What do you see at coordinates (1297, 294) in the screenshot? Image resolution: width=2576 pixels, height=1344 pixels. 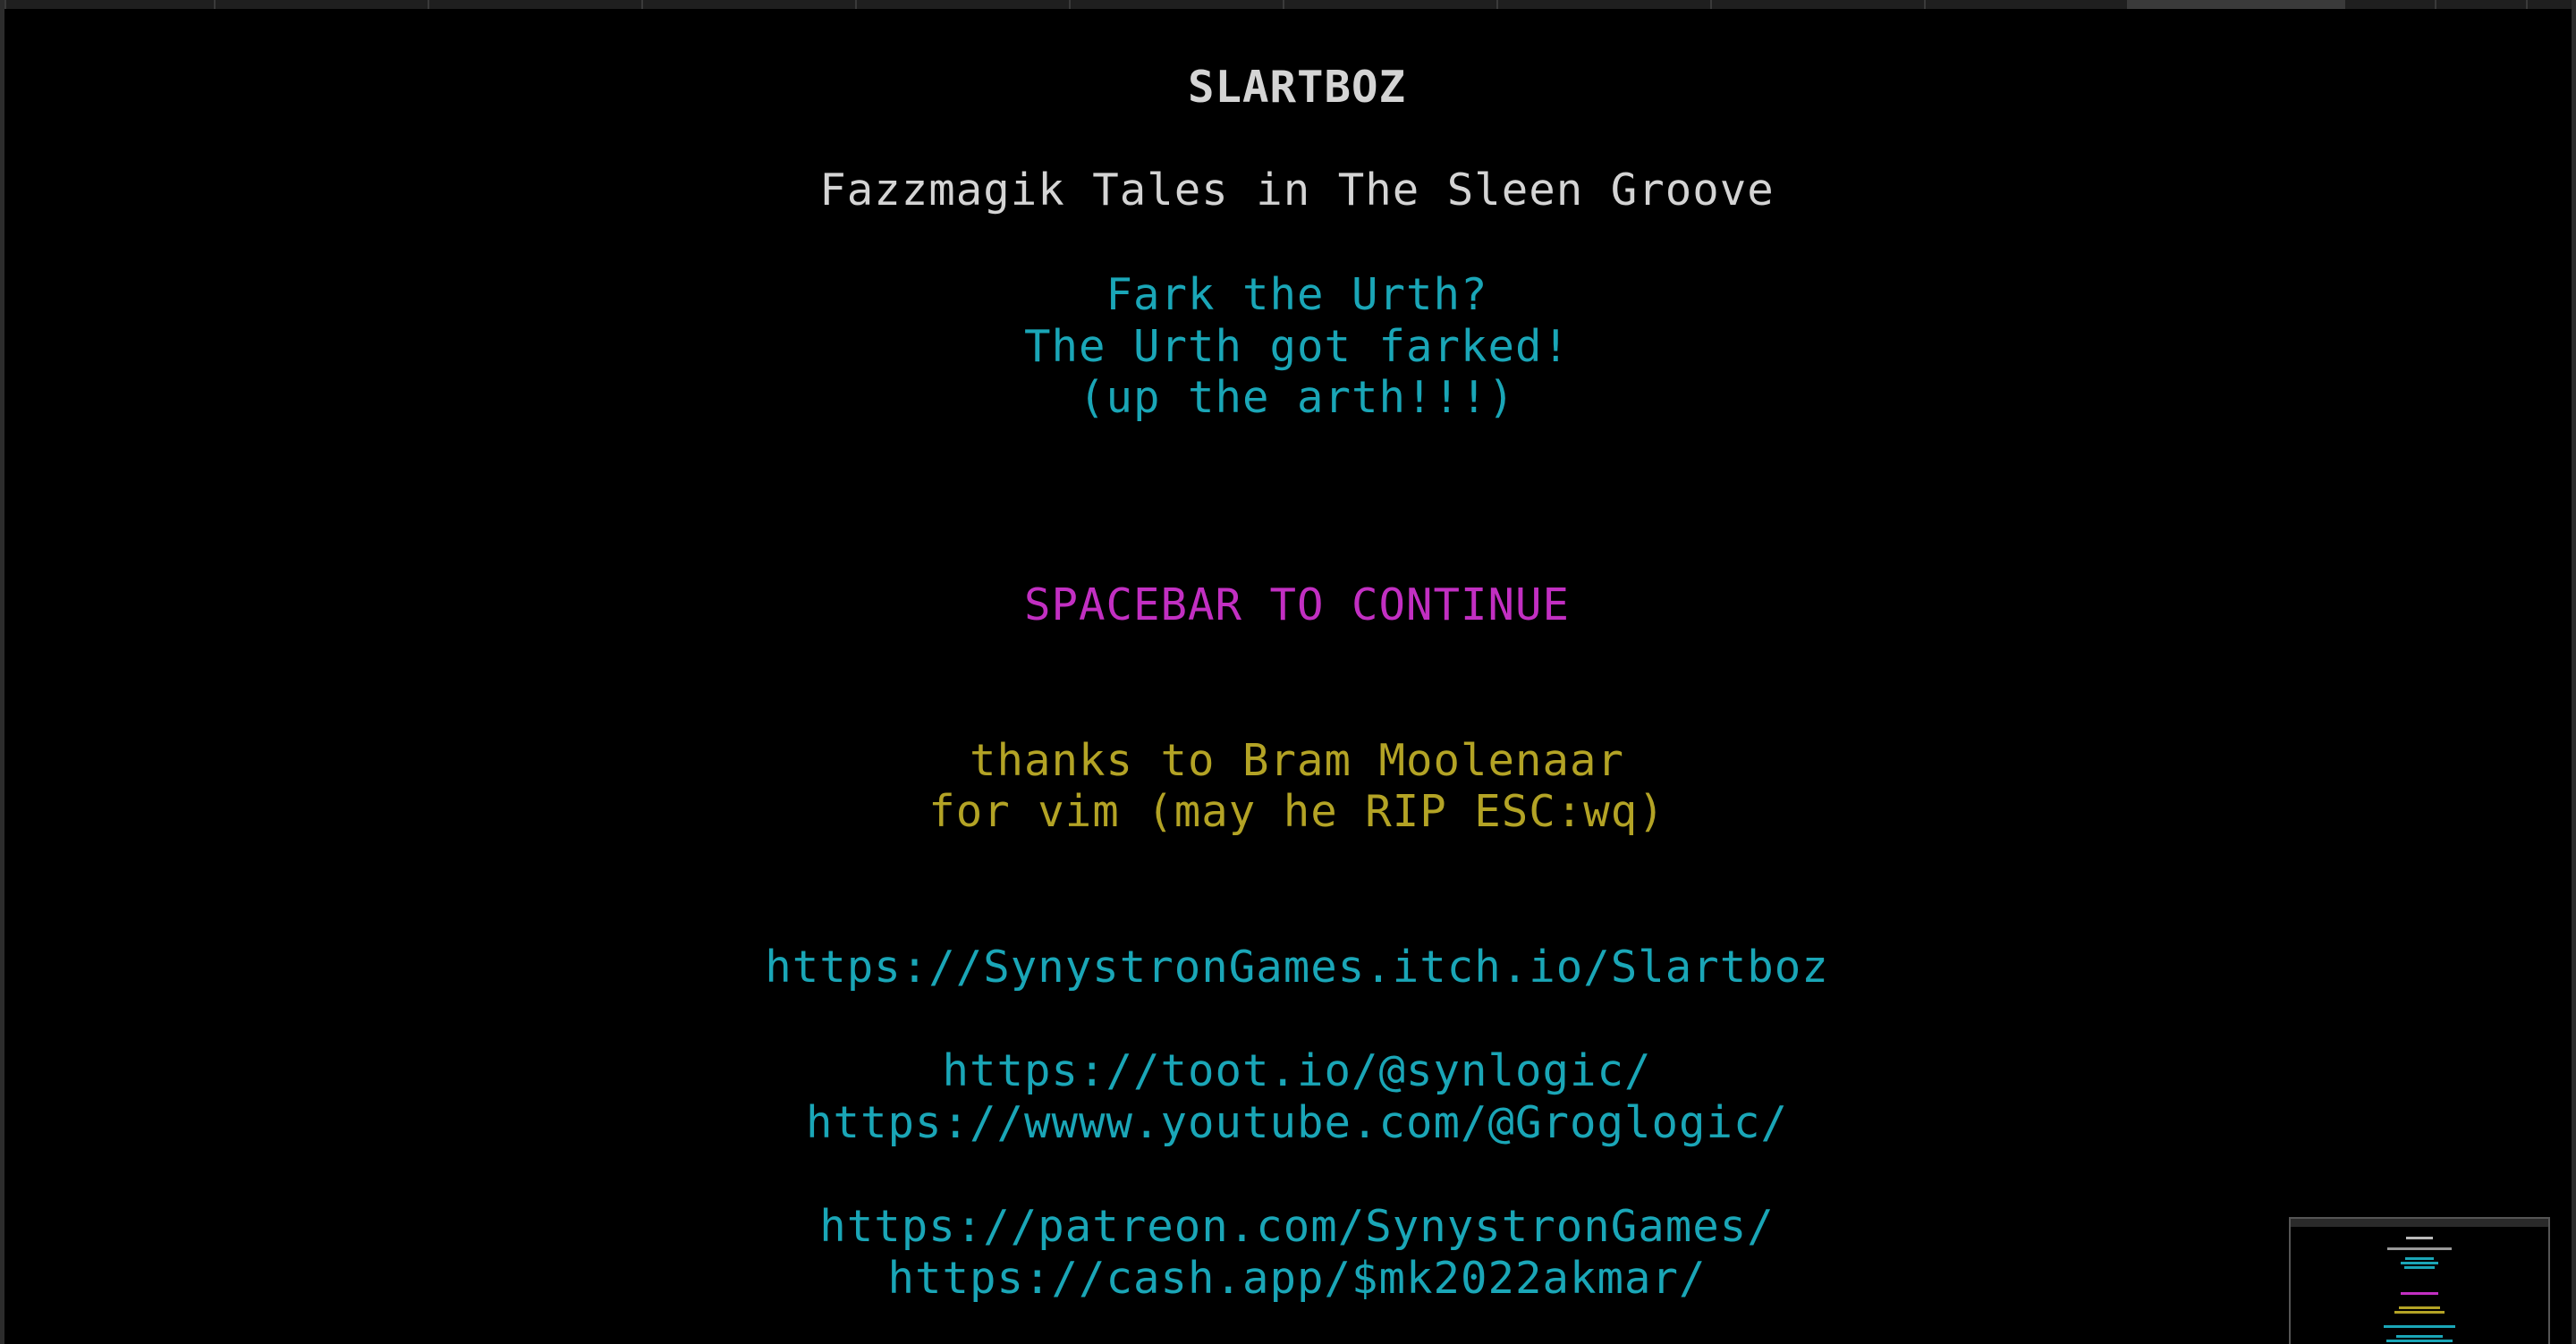 I see `tagline-line: Fark the Urth?` at bounding box center [1297, 294].